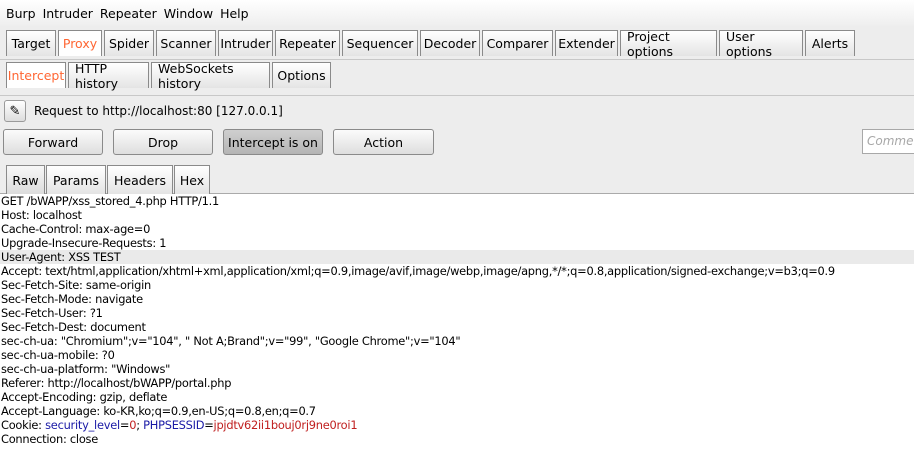 This screenshot has height=462, width=914. Describe the element at coordinates (110, 201) in the screenshot. I see `request-line: GET /bWAPP/xss_stored_4.php HTTP/1.1` at that location.